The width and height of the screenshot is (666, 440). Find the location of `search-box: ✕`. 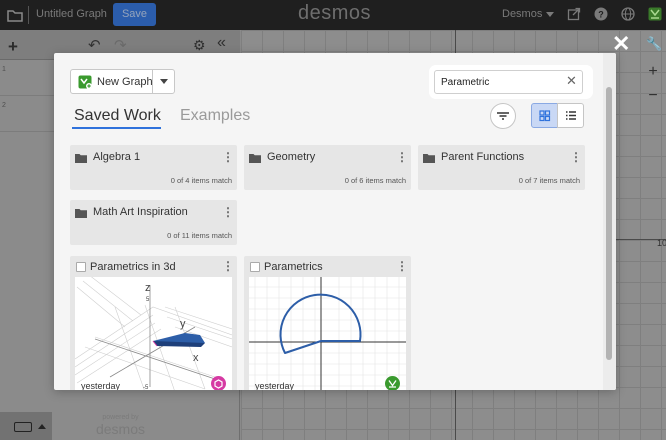

search-box: ✕ is located at coordinates (511, 82).